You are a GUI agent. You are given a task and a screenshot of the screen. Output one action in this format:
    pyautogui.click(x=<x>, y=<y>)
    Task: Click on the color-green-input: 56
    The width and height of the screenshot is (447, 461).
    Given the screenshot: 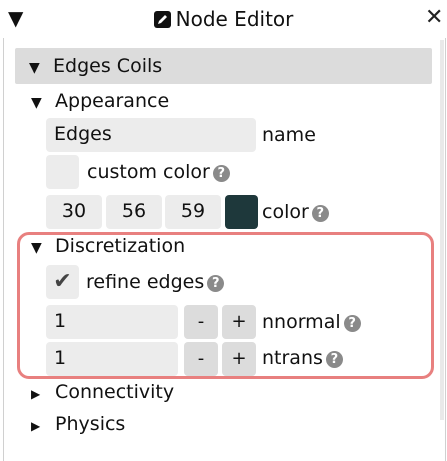 What is the action you would take?
    pyautogui.click(x=134, y=212)
    